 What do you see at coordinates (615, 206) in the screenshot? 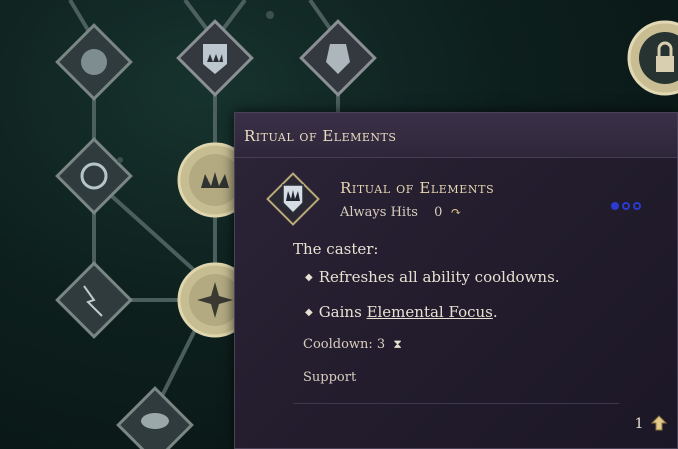
I see `pip-filled` at bounding box center [615, 206].